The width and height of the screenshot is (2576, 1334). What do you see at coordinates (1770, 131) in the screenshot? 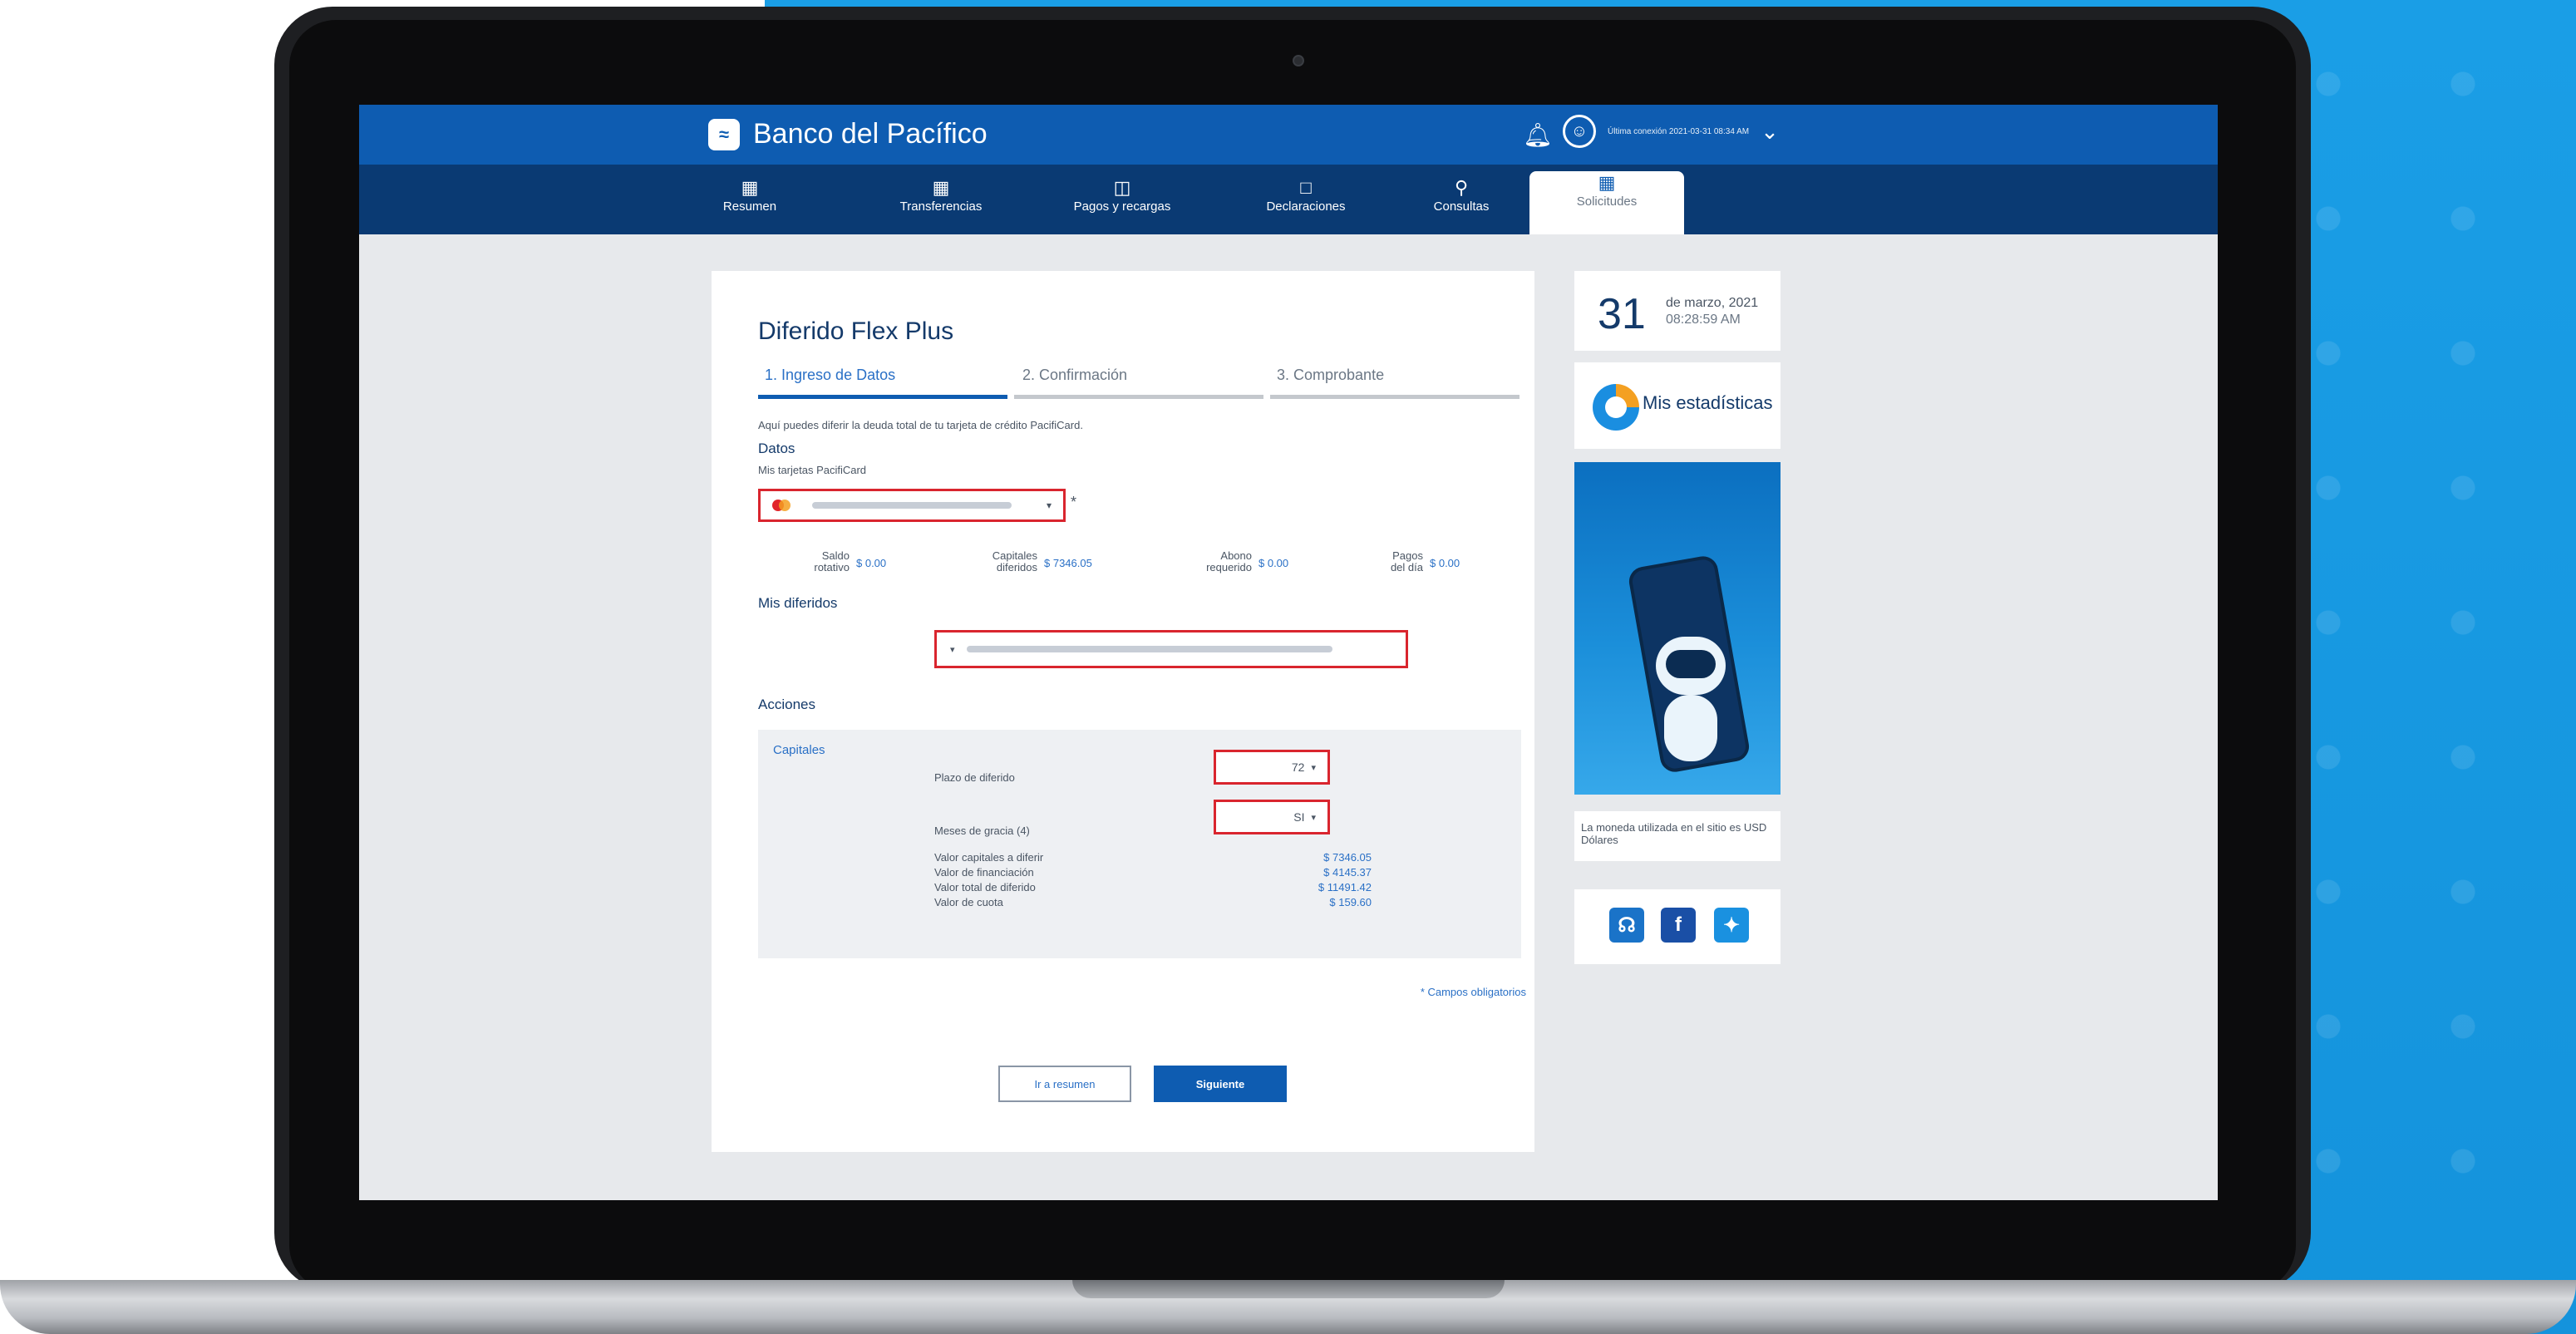
I see `chevron-down-icon: ⌄` at bounding box center [1770, 131].